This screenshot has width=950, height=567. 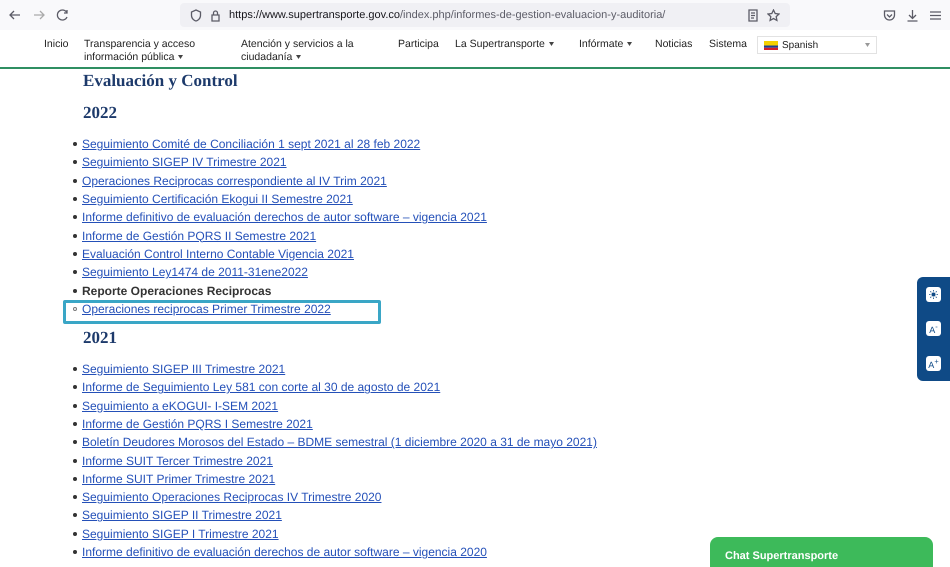 I want to click on nav-item: Participa, so click(x=426, y=44).